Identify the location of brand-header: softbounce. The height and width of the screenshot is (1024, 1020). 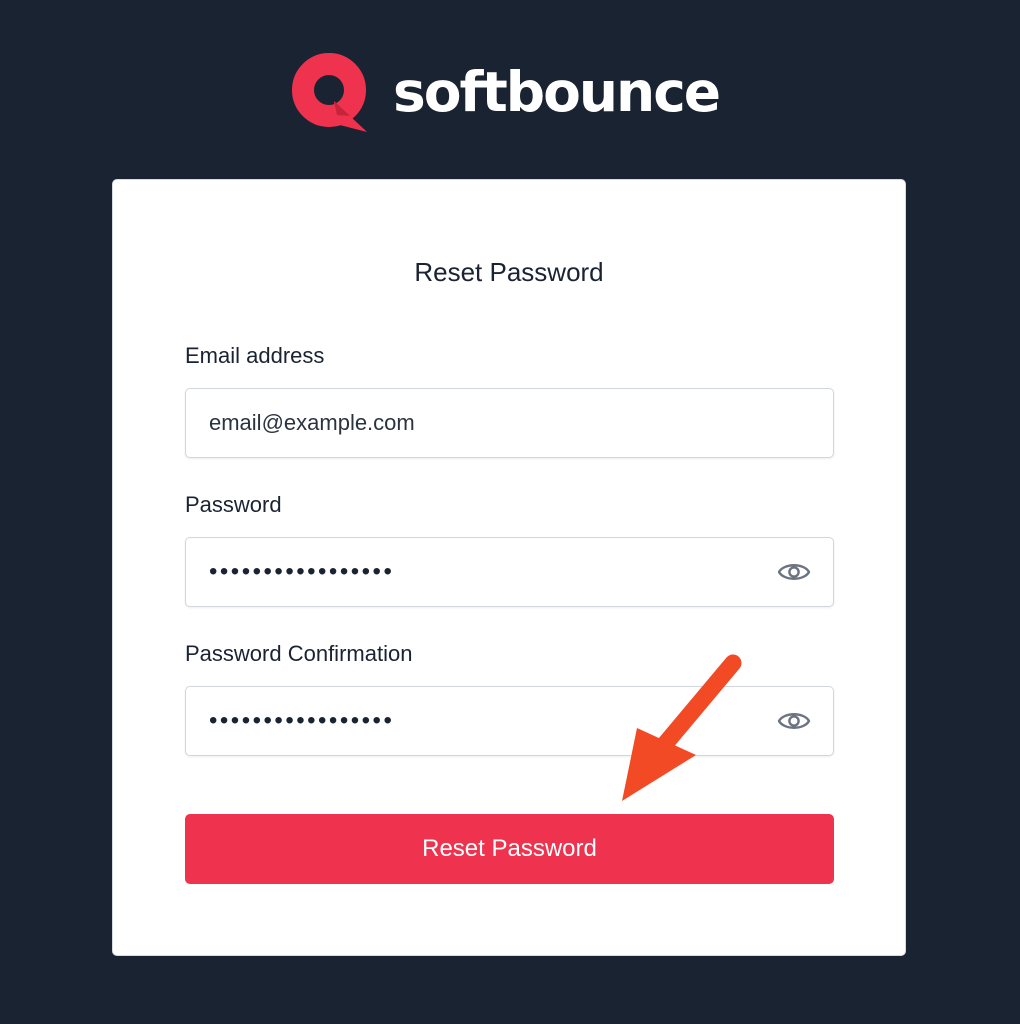
(510, 92).